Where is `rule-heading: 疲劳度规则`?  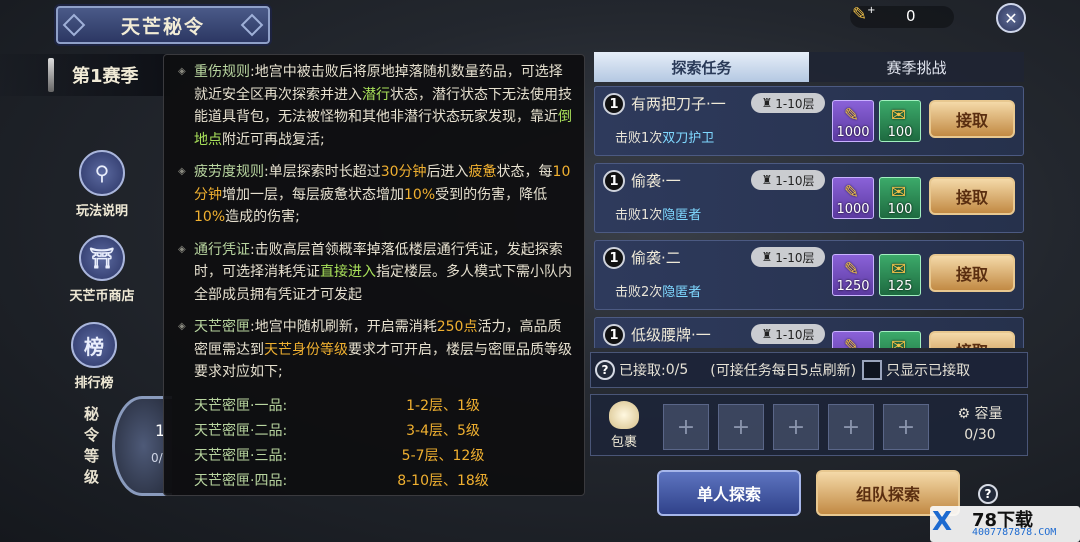 rule-heading: 疲劳度规则 is located at coordinates (229, 172).